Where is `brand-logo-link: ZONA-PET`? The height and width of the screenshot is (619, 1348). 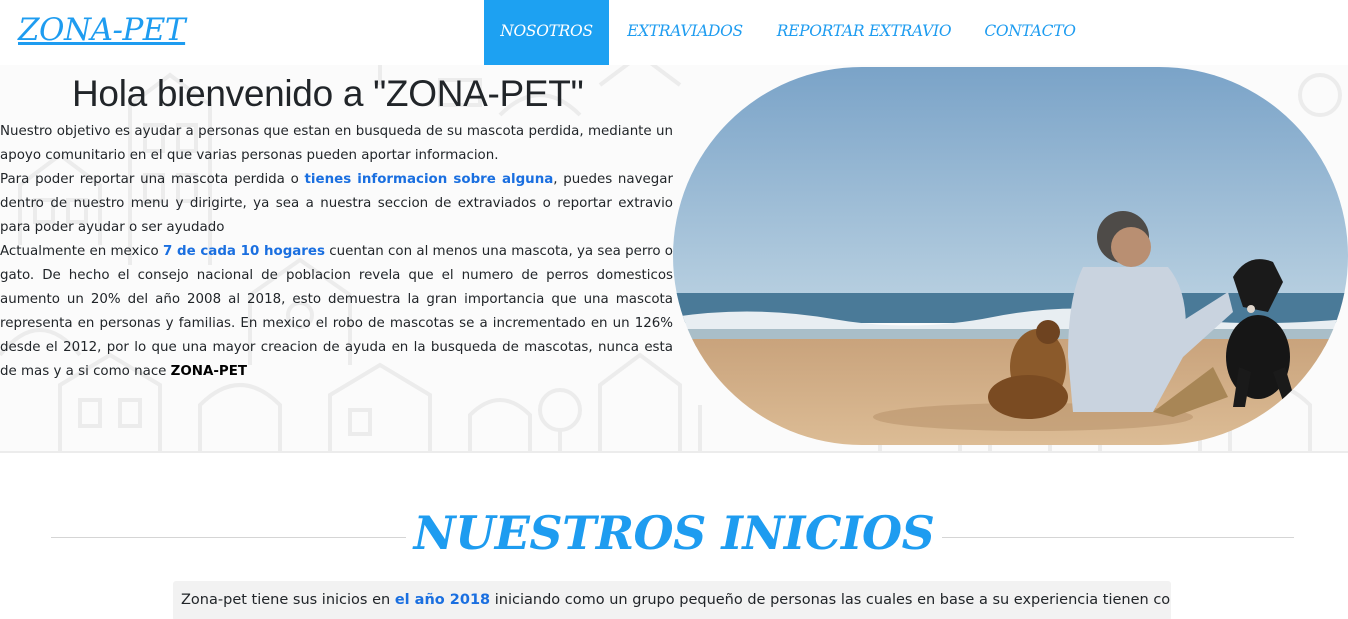
brand-logo-link: ZONA-PET is located at coordinates (102, 30).